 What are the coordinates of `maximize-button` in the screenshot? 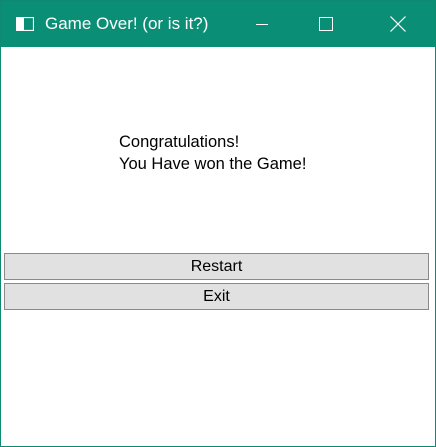 It's located at (326, 24).